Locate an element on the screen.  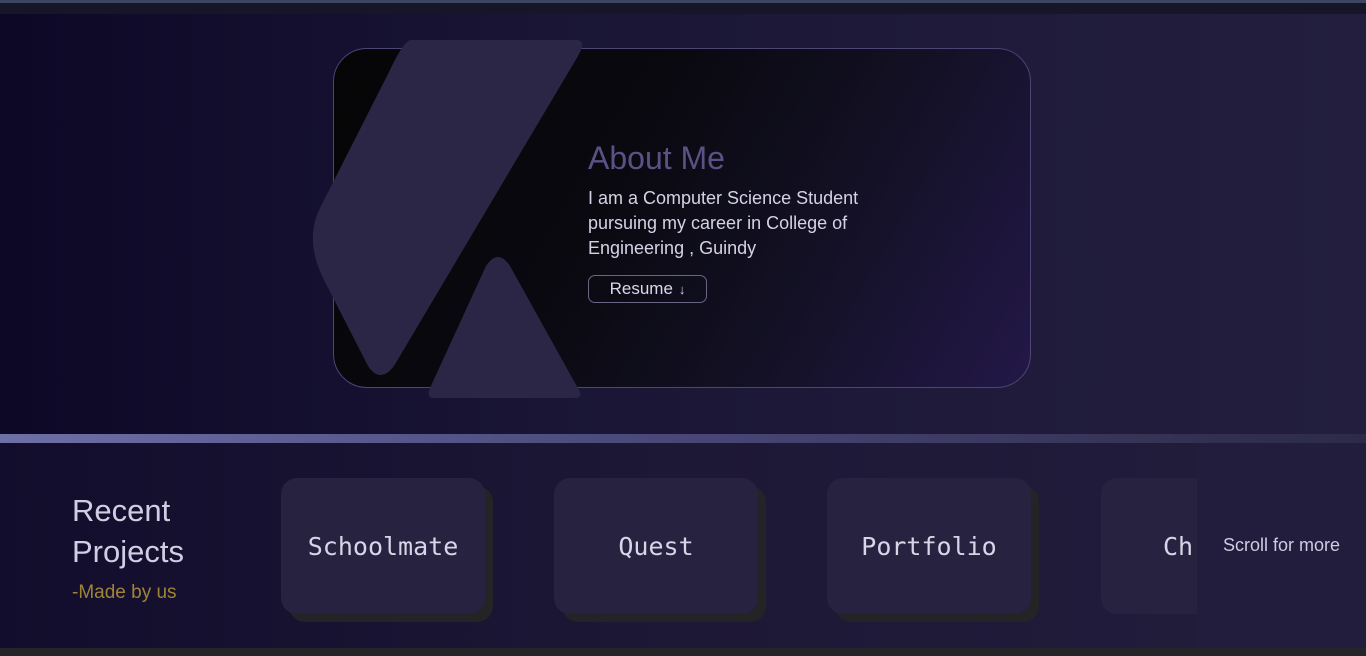
project-card-portfolio: Portfolio is located at coordinates (929, 546).